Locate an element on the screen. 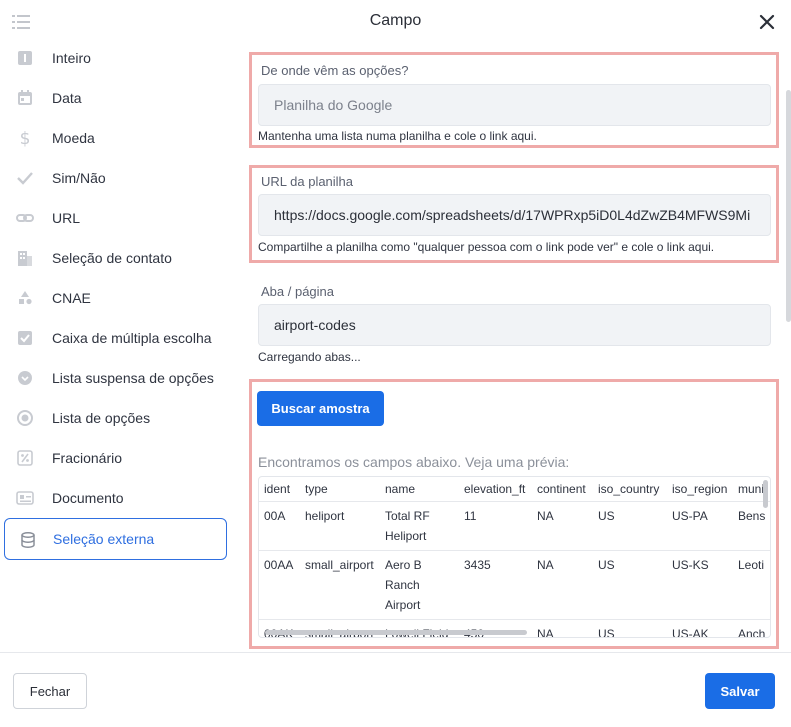  sidebar-item-label: Seleção de contato is located at coordinates (112, 258).